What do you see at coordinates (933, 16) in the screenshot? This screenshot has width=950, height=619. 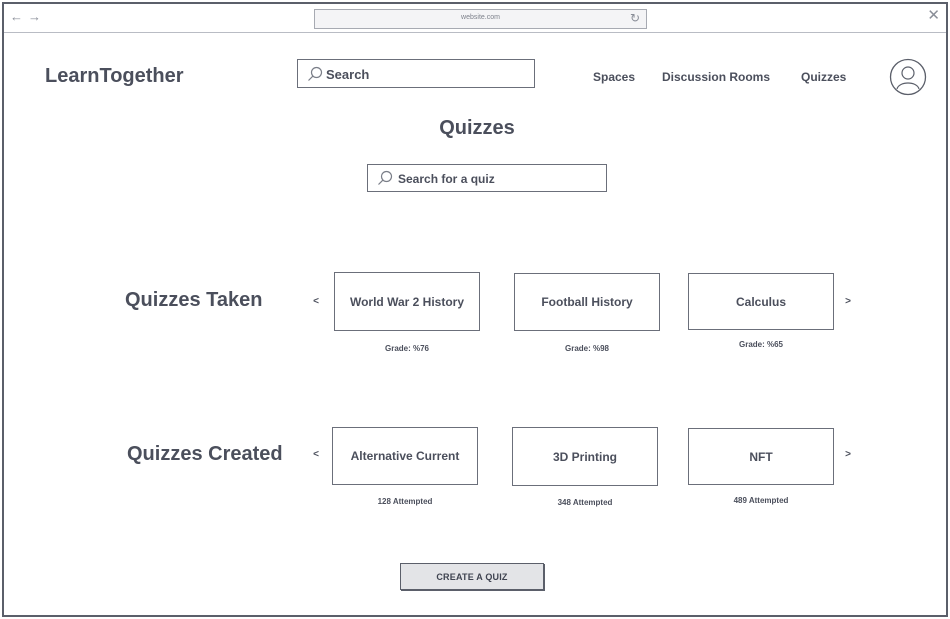 I see `close-icon: ✕` at bounding box center [933, 16].